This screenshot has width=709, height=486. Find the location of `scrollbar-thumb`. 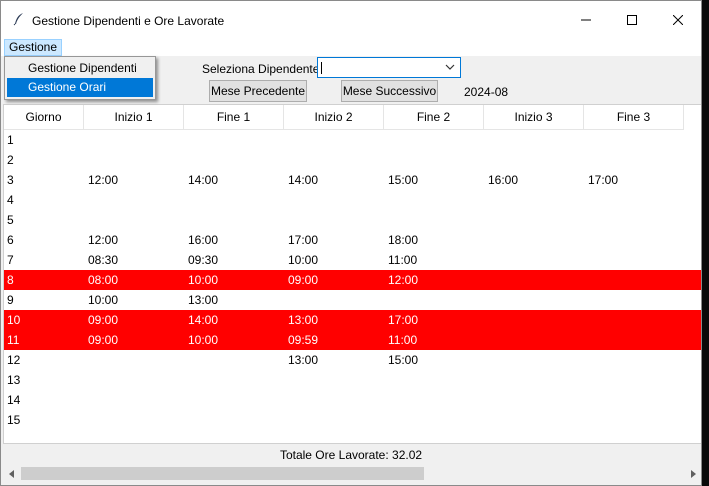

scrollbar-thumb is located at coordinates (222, 473).